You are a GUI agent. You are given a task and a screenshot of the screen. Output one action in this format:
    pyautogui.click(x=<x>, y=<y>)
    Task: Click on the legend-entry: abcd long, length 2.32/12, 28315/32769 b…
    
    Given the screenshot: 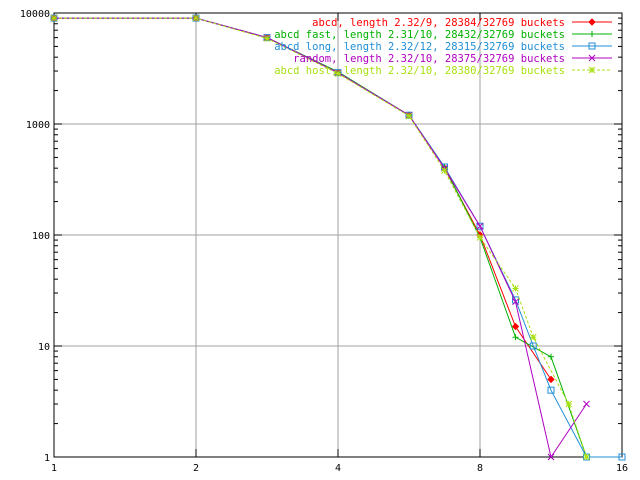 What is the action you would take?
    pyautogui.click(x=443, y=47)
    